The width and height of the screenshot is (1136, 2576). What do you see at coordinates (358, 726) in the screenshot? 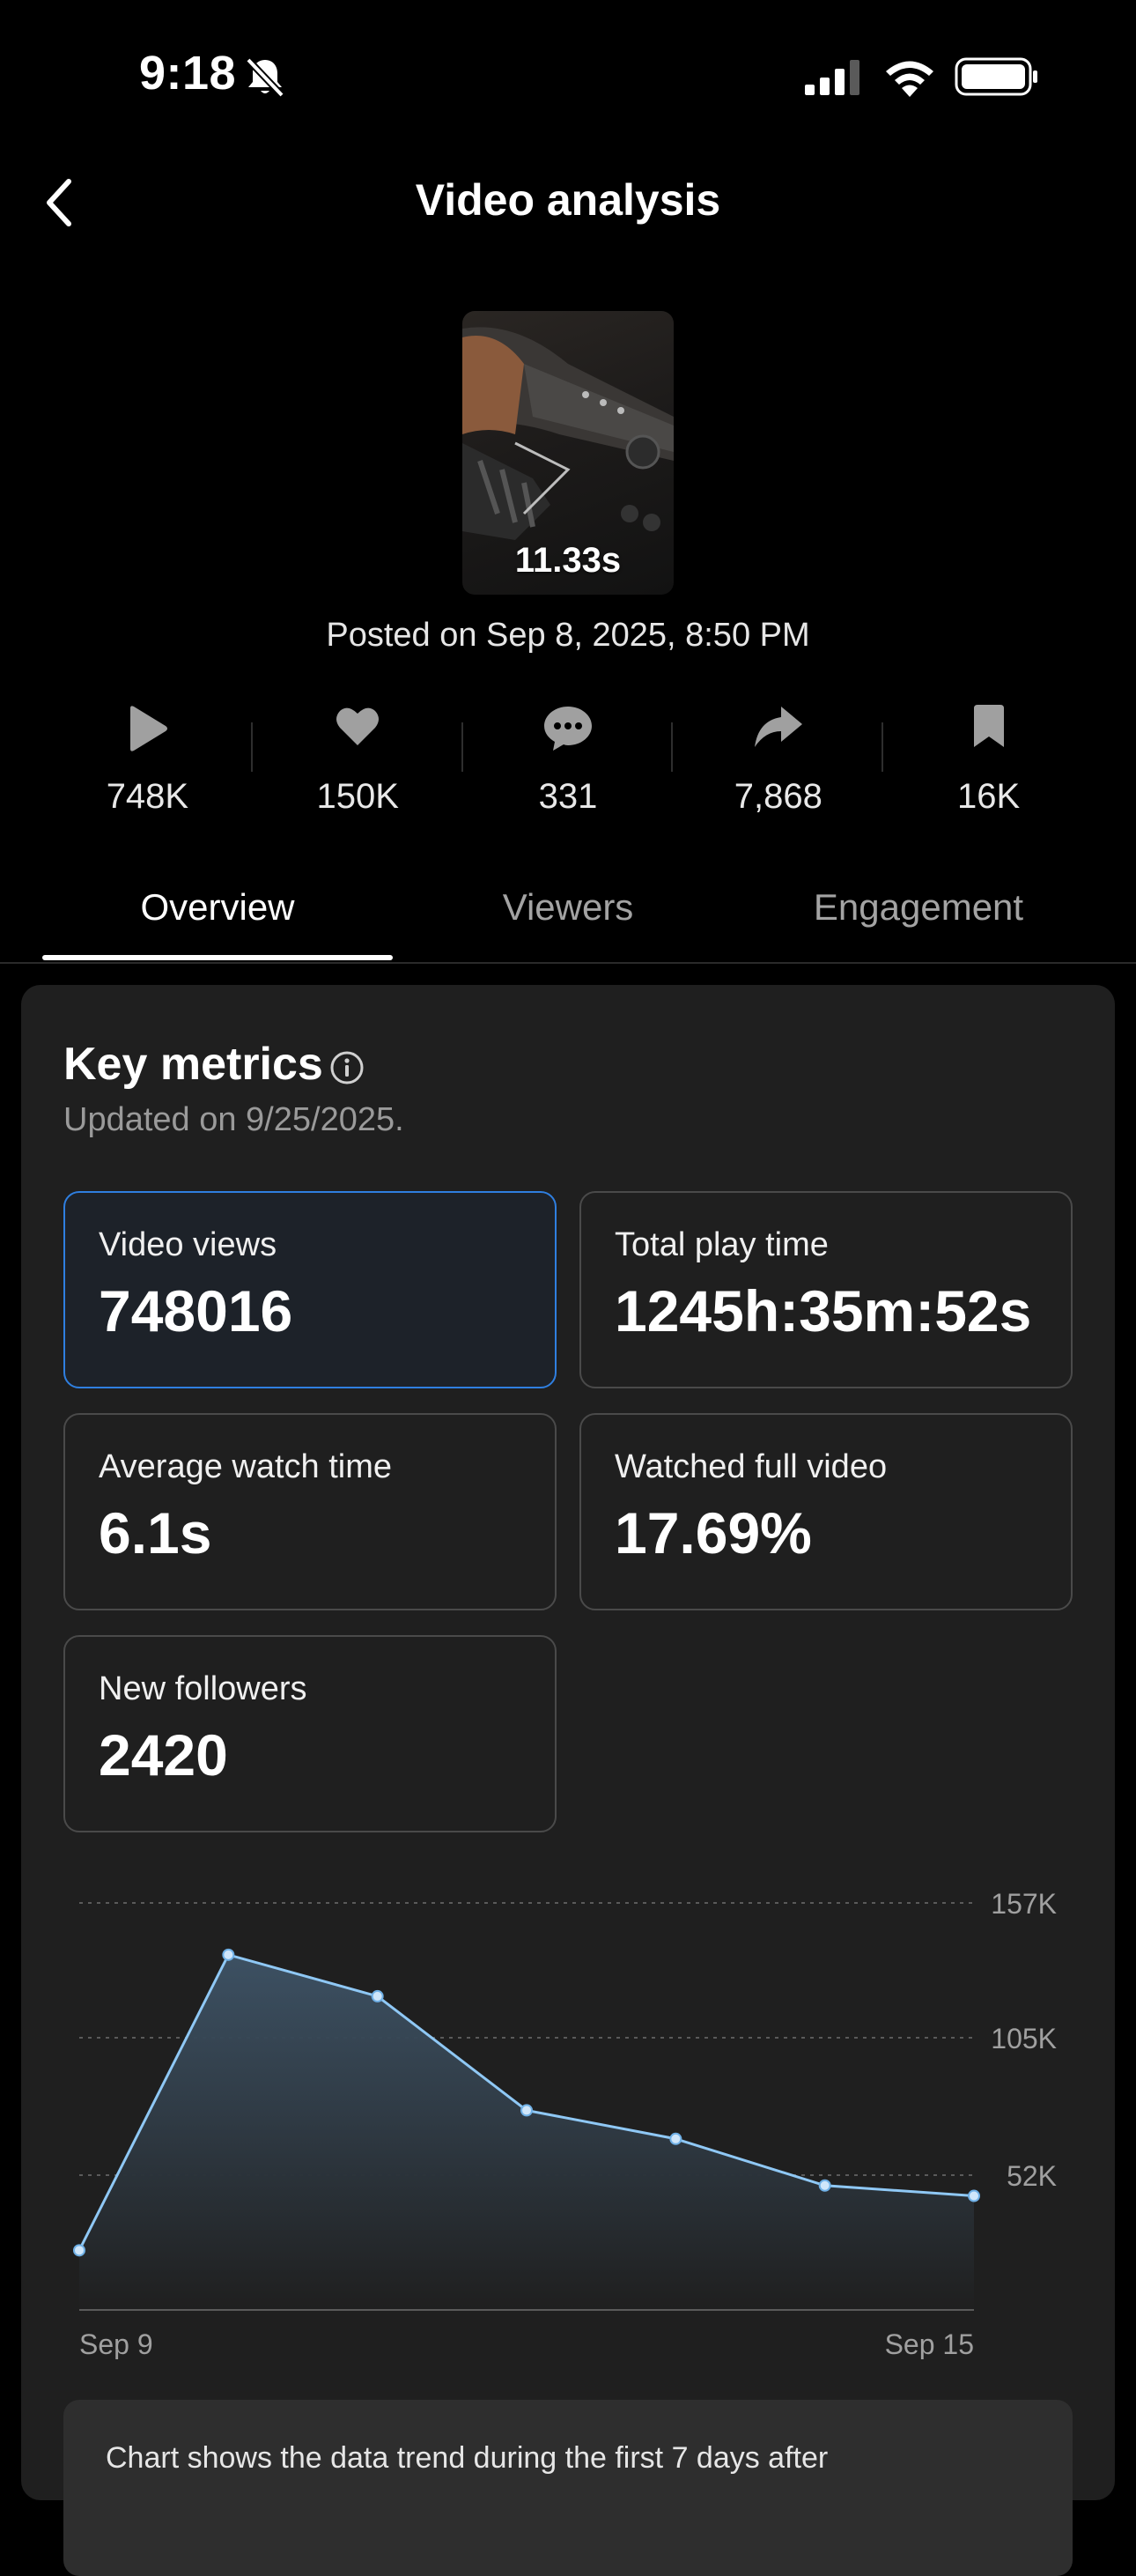
I see `heart-icon` at bounding box center [358, 726].